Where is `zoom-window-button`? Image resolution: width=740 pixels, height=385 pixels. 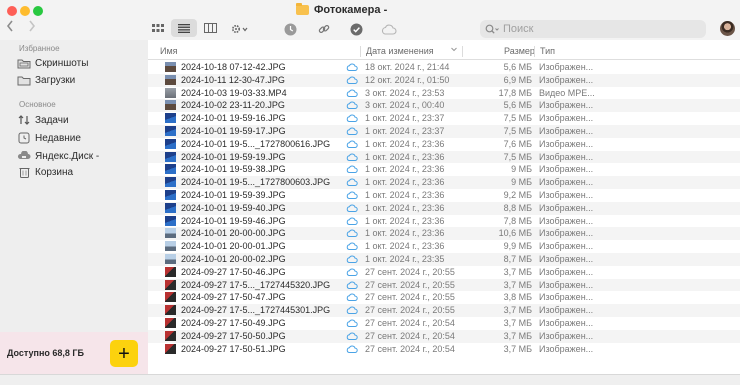
zoom-window-button is located at coordinates (38, 11).